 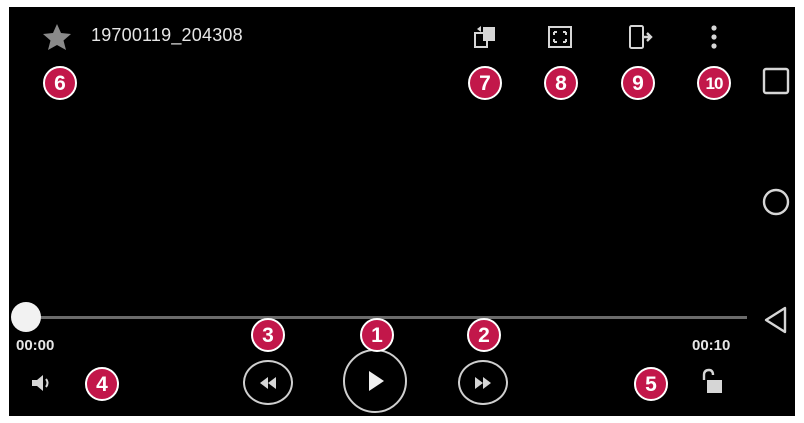 What do you see at coordinates (60, 83) in the screenshot?
I see `callout-6: 6` at bounding box center [60, 83].